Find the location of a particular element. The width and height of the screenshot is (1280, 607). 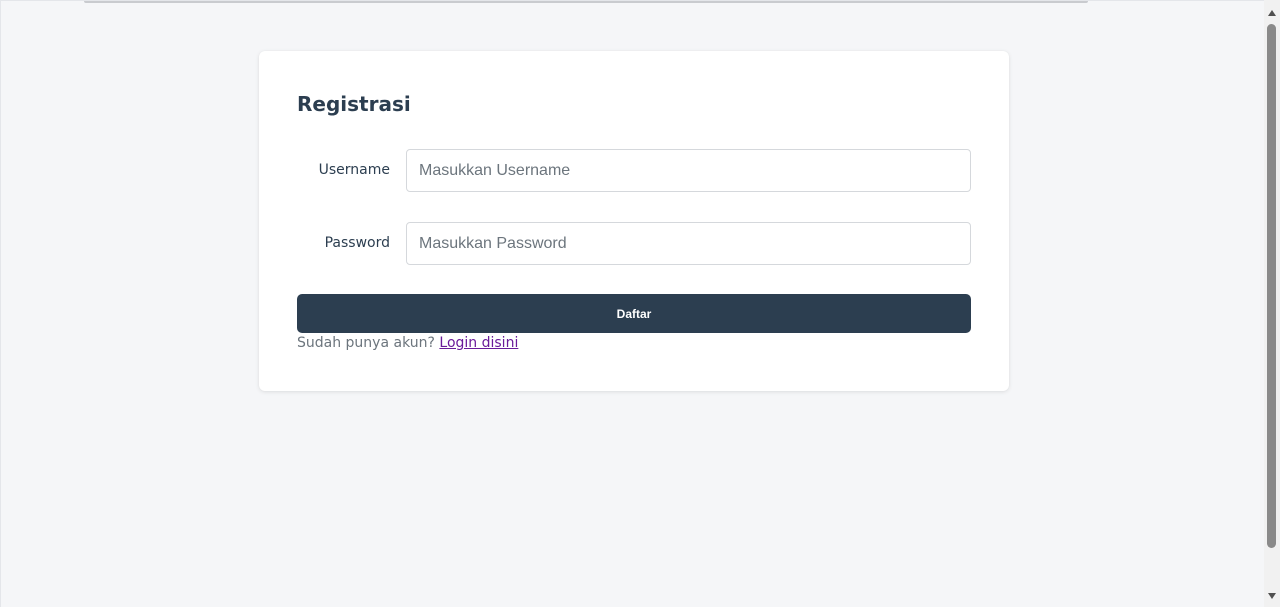

scrollbar-thumb is located at coordinates (1271, 286).